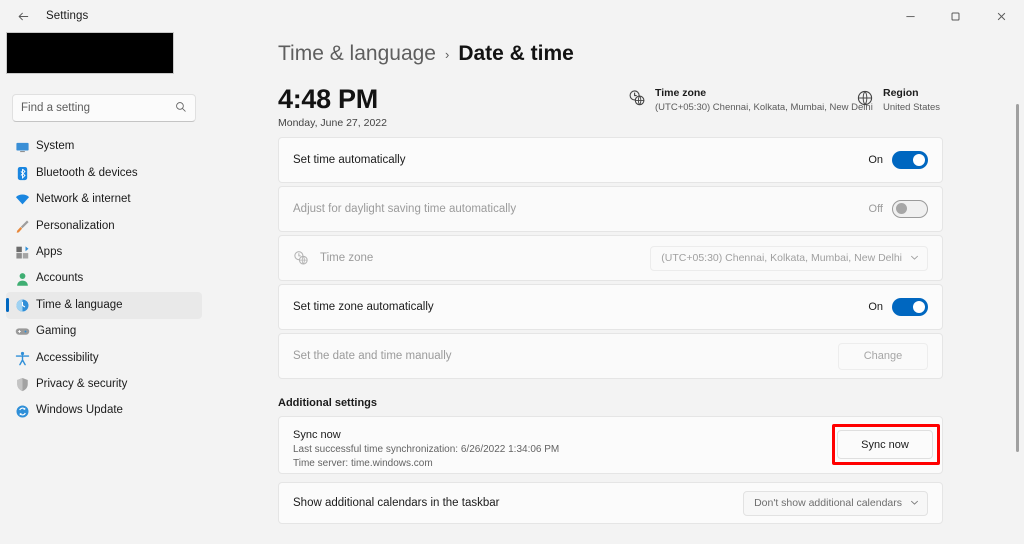  What do you see at coordinates (104, 332) in the screenshot?
I see `sidebar-item-gaming: Gaming` at bounding box center [104, 332].